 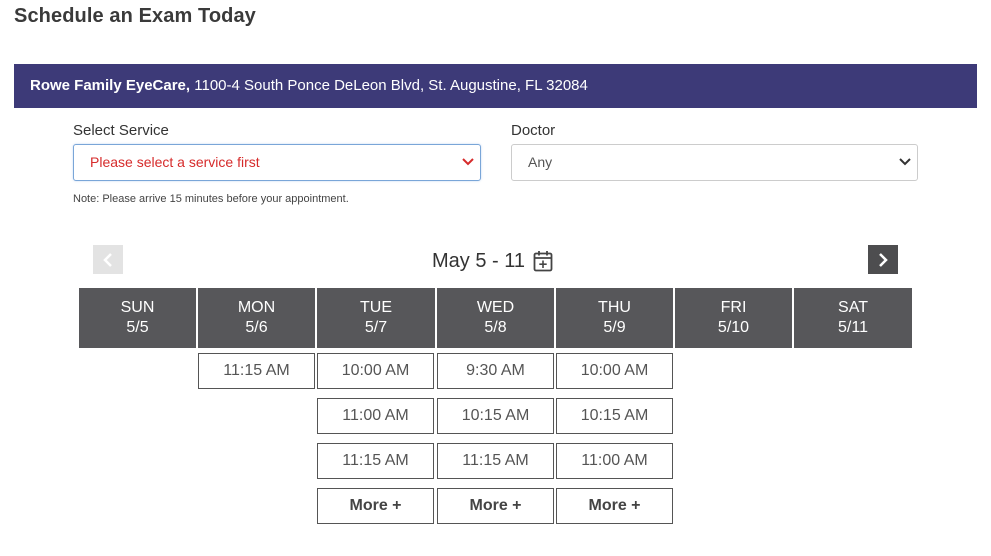 What do you see at coordinates (540, 162) in the screenshot?
I see `doctor-select-value: Any` at bounding box center [540, 162].